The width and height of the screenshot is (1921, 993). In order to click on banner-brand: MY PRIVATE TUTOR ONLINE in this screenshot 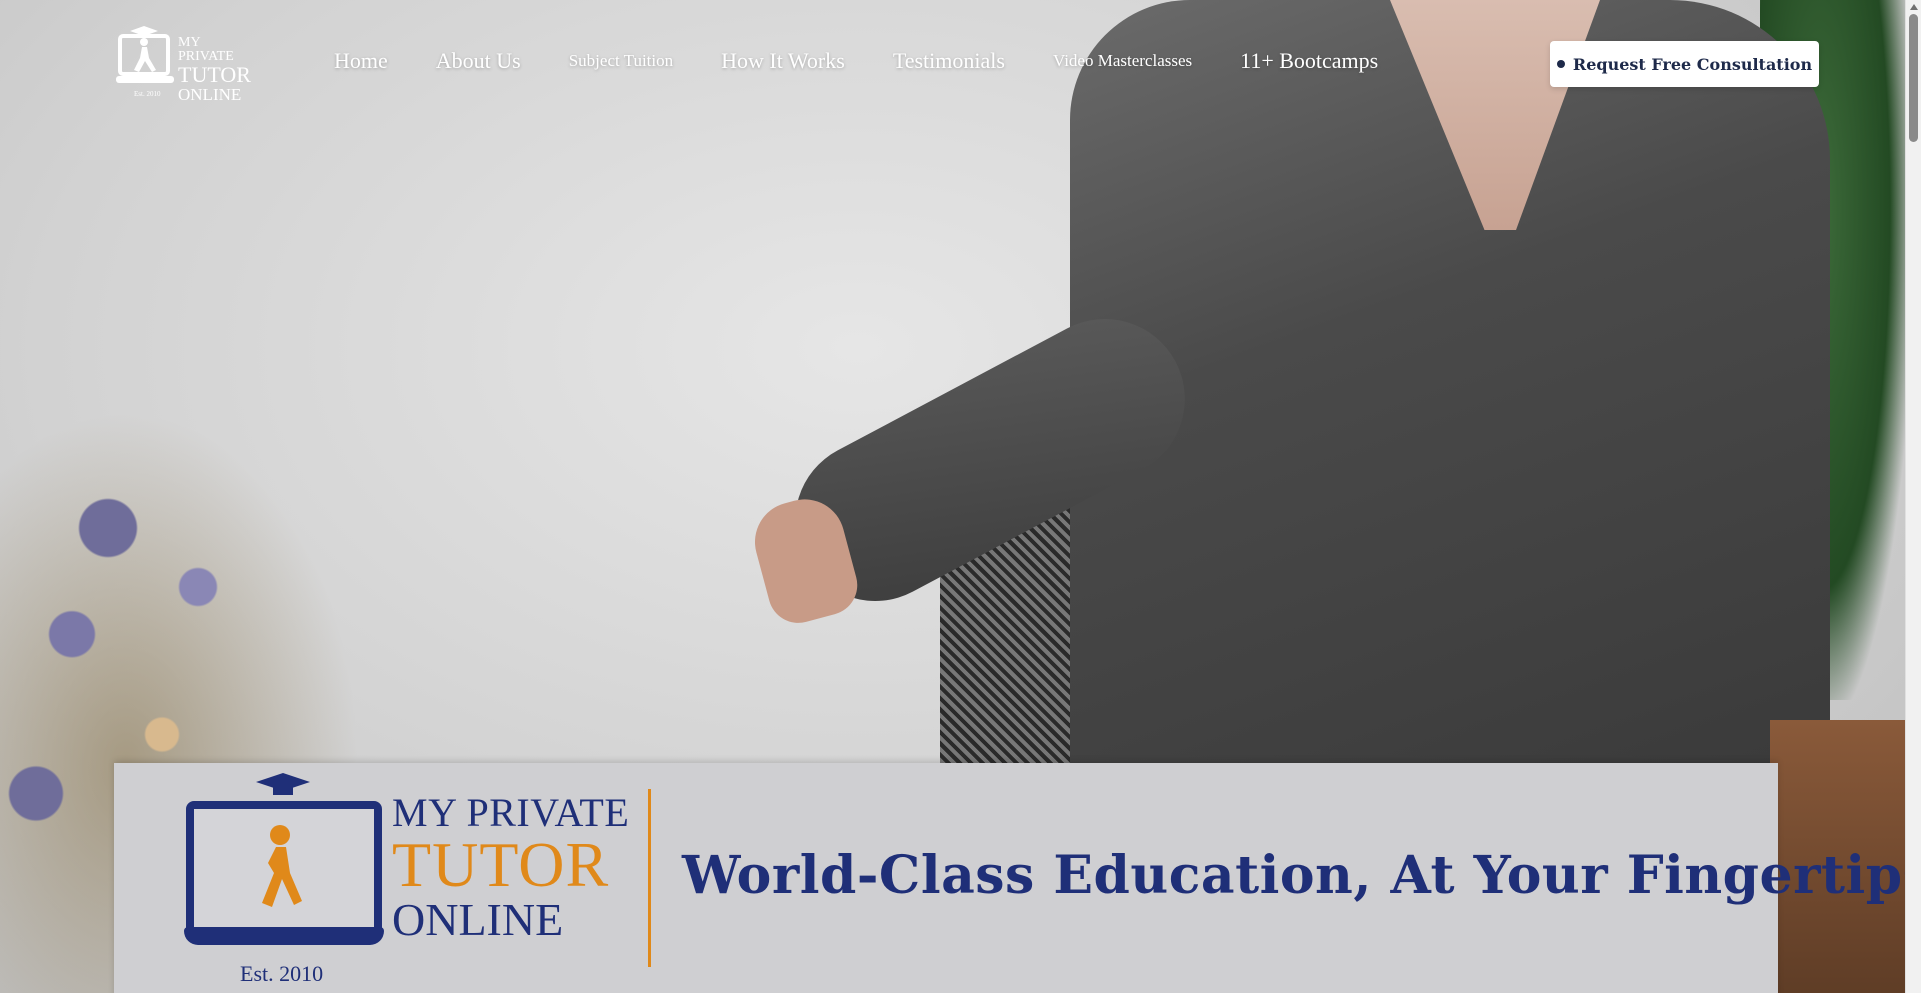, I will do `click(510, 868)`.